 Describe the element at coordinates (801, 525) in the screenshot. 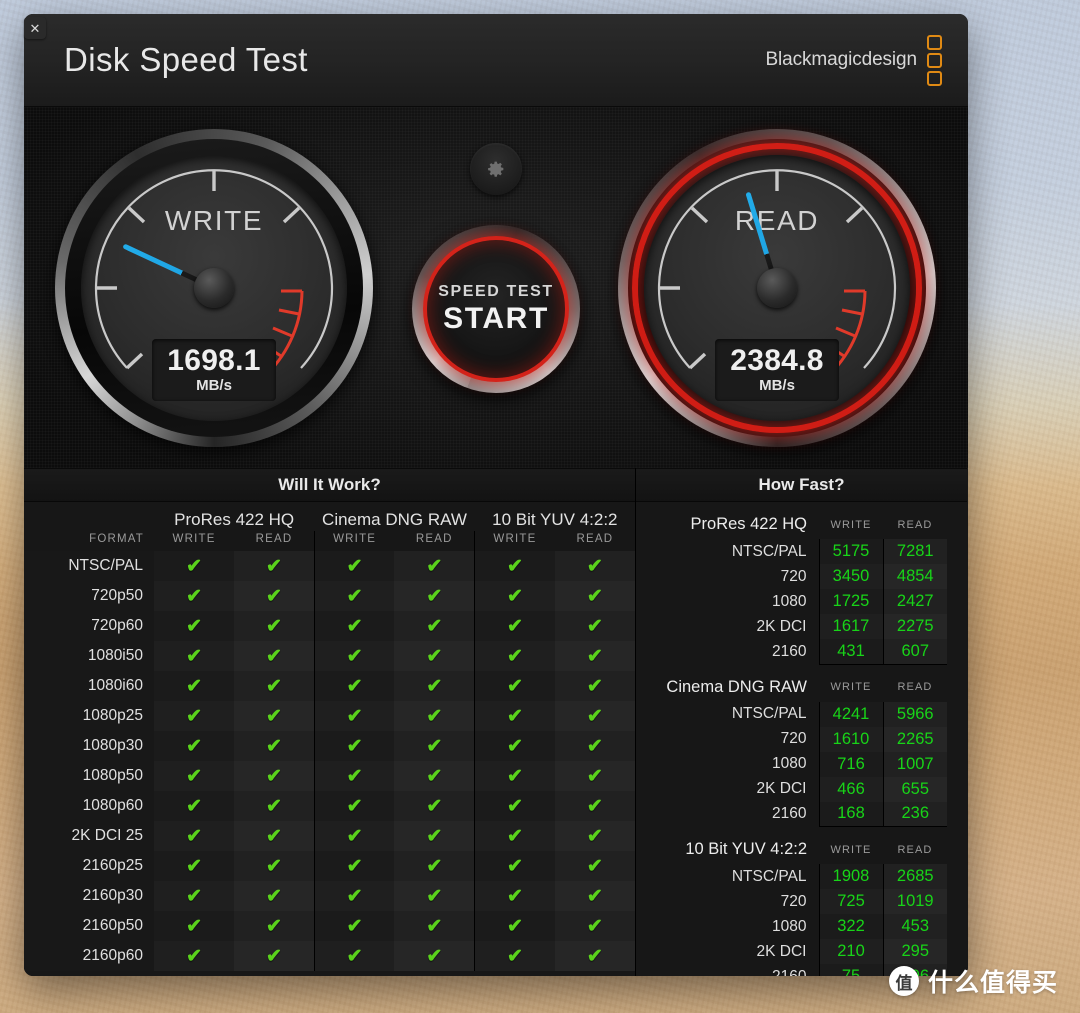

I see `how-fast-header-row: ProRes 422 HQ WRITE READ` at that location.